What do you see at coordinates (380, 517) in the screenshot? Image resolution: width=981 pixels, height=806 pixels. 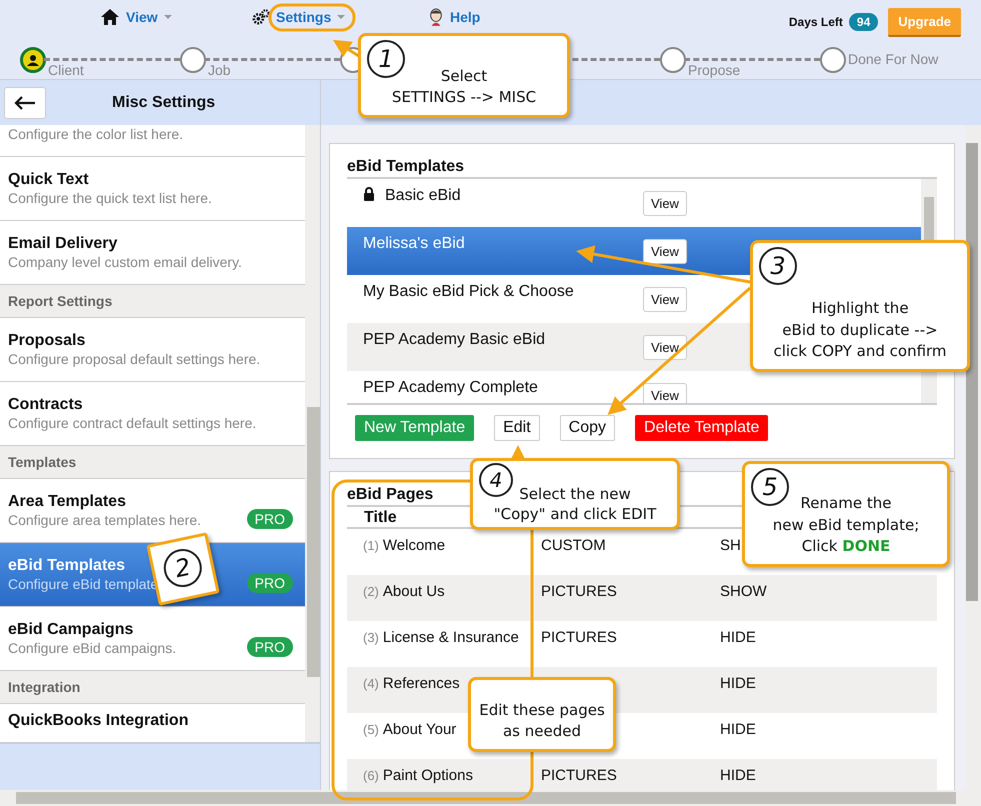 I see `column-header: Title` at bounding box center [380, 517].